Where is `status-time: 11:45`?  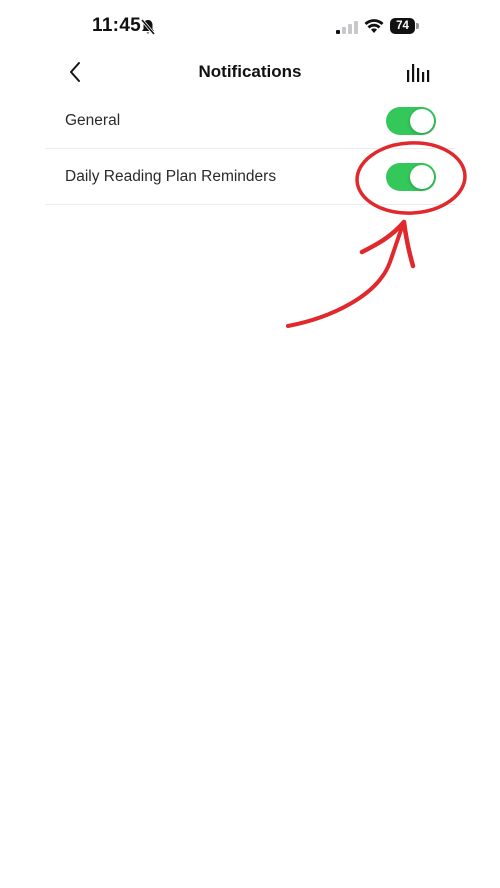 status-time: 11:45 is located at coordinates (117, 25).